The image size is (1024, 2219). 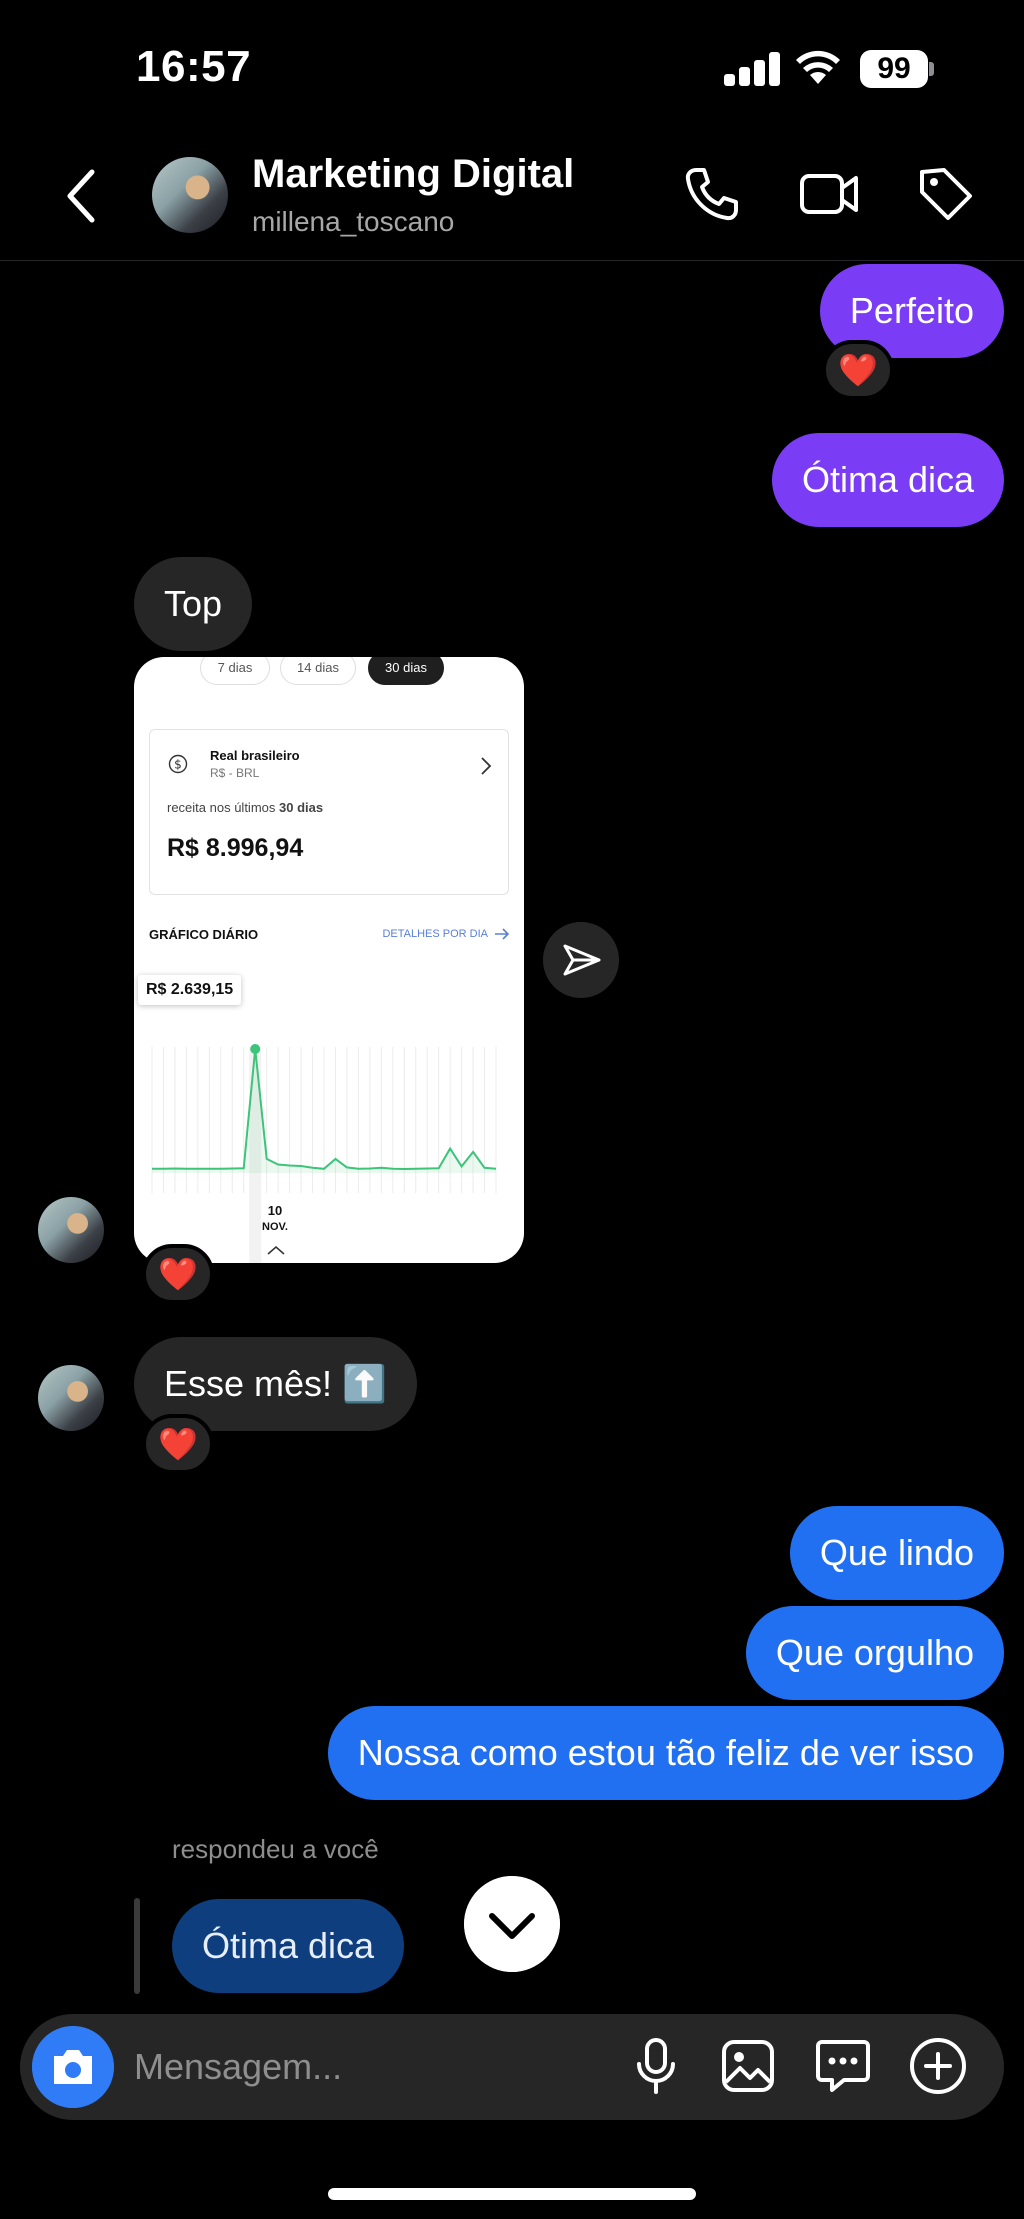 What do you see at coordinates (874, 1653) in the screenshot?
I see `message-sent: Que orgulho` at bounding box center [874, 1653].